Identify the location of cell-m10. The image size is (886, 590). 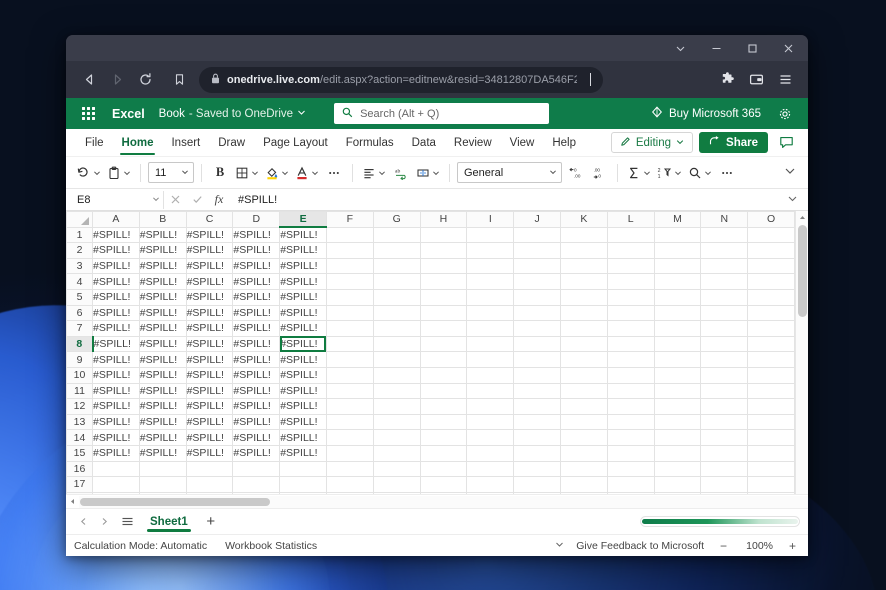
(677, 375).